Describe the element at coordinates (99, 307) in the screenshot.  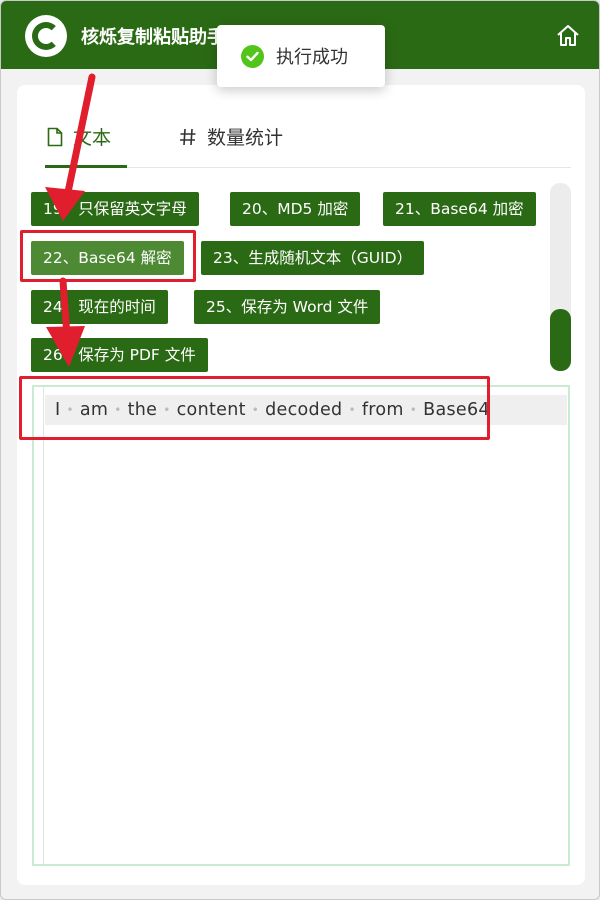
I see `action-button-current-time: 24、现在的时间` at that location.